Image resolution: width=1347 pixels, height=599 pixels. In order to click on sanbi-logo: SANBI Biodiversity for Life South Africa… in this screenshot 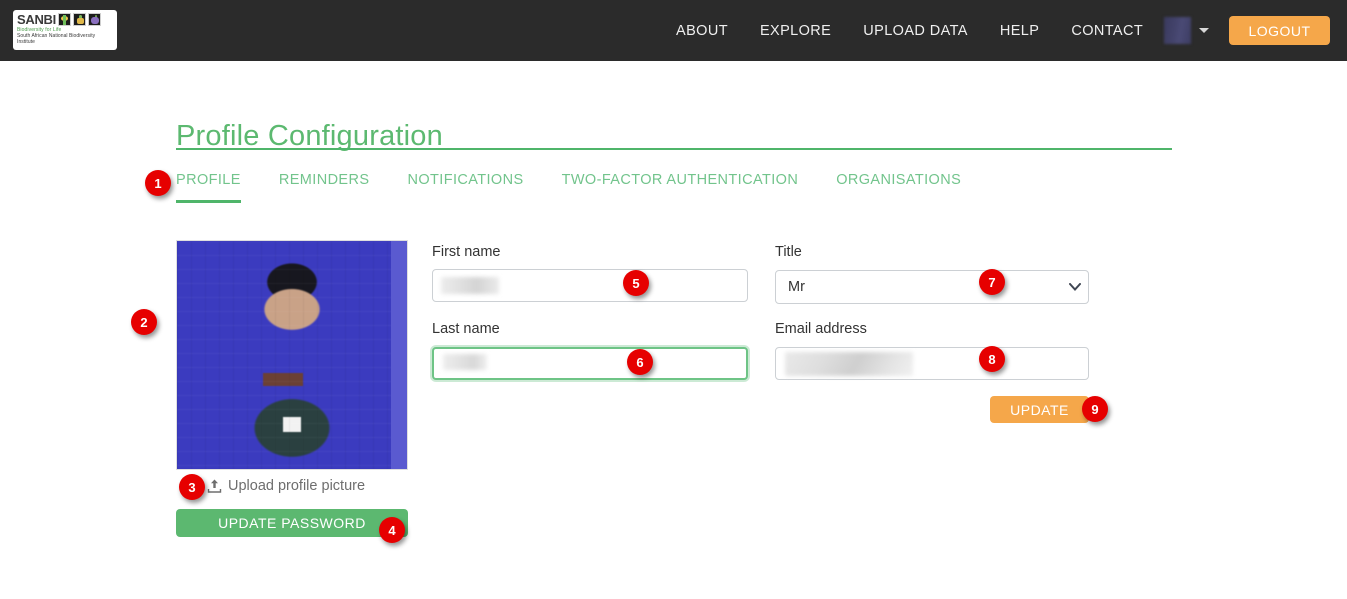, I will do `click(65, 30)`.